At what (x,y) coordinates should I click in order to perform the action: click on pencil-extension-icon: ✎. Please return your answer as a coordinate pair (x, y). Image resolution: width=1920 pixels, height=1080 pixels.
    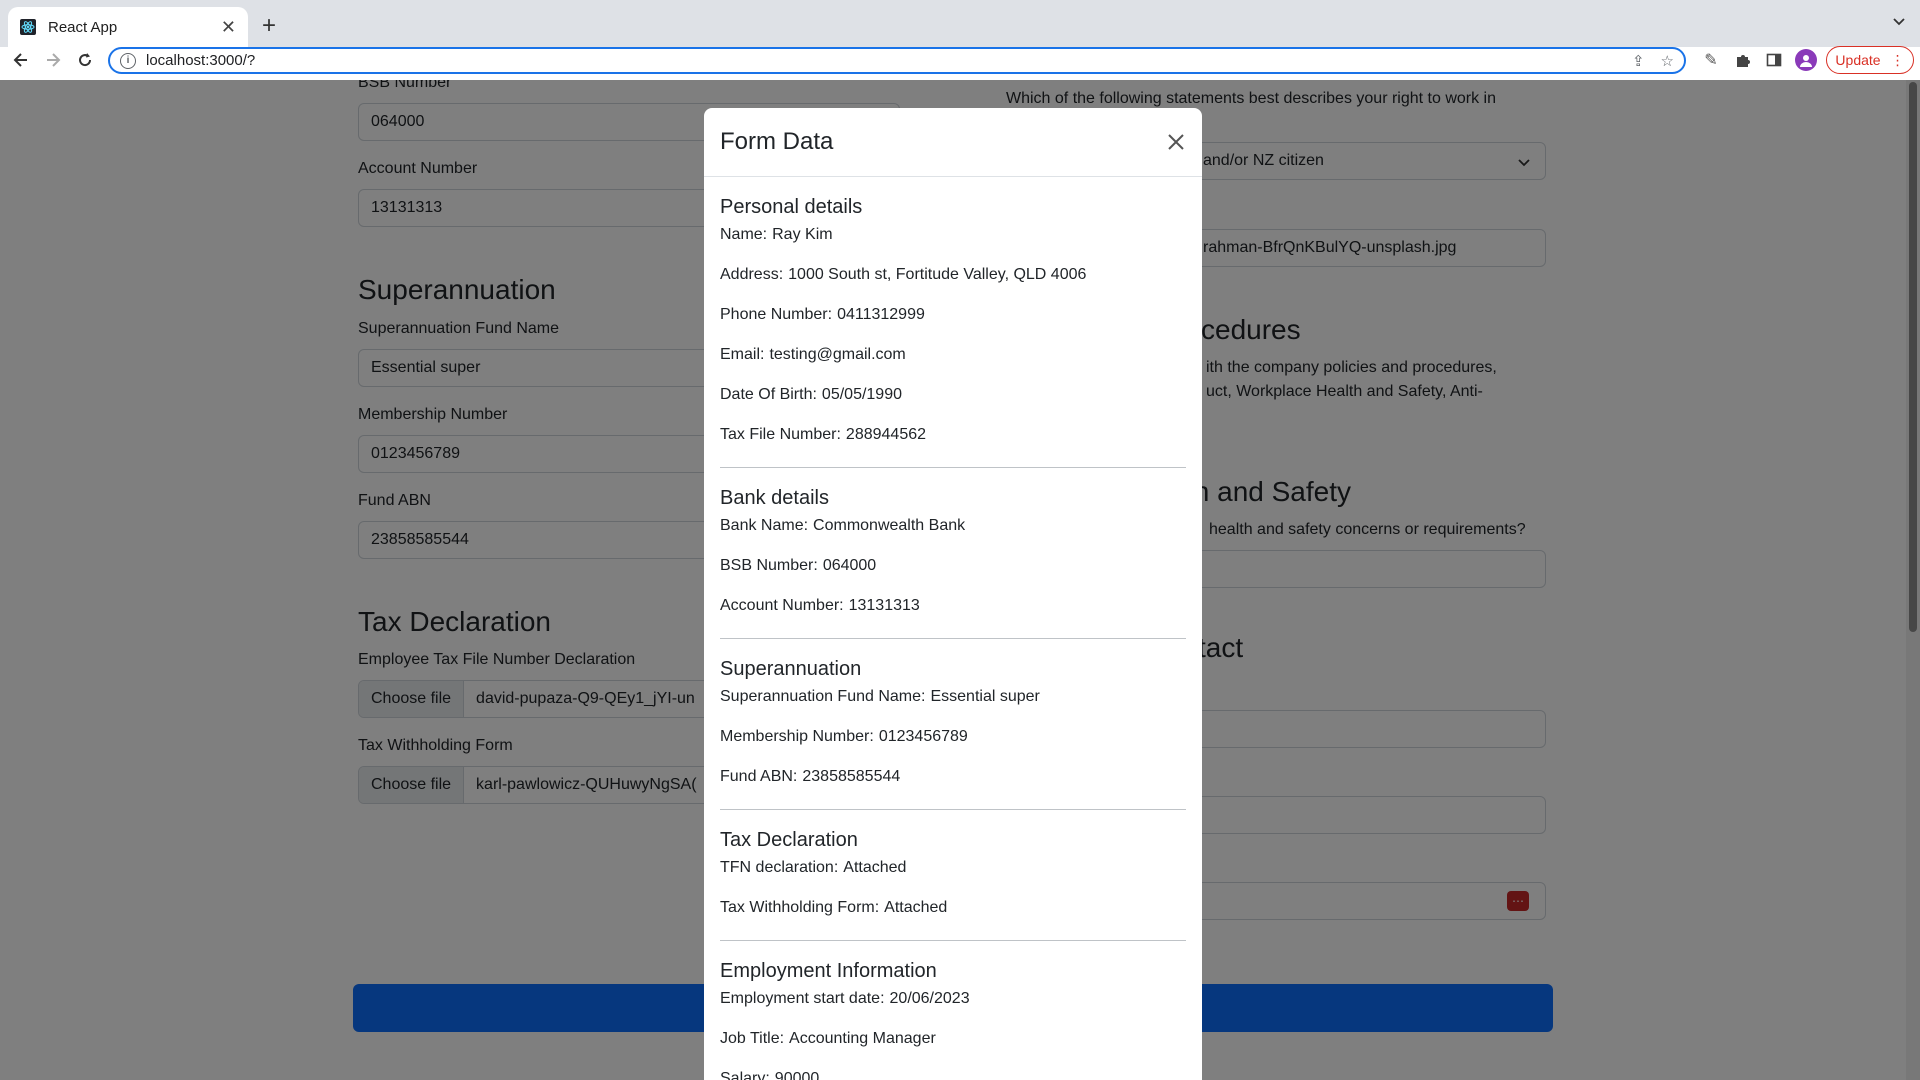
    Looking at the image, I should click on (1711, 60).